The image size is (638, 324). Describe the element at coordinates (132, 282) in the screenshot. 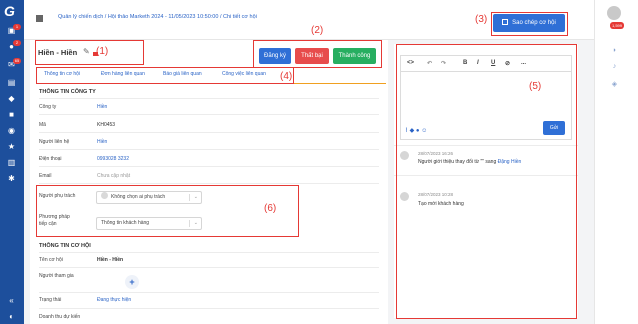

I see `add-participant-button: +` at that location.